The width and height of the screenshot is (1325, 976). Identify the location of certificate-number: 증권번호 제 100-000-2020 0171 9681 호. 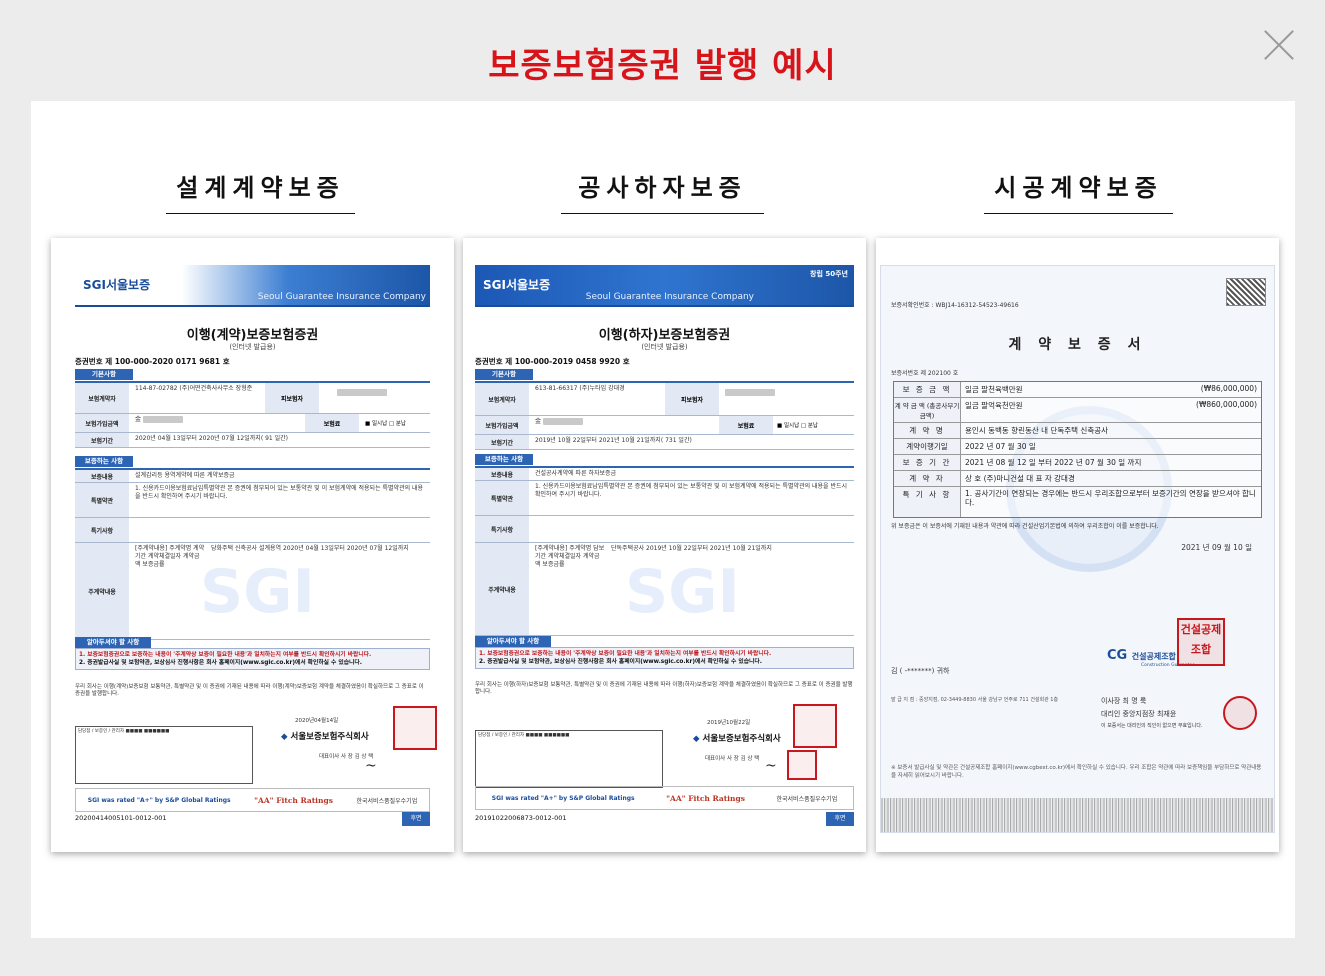
(152, 361).